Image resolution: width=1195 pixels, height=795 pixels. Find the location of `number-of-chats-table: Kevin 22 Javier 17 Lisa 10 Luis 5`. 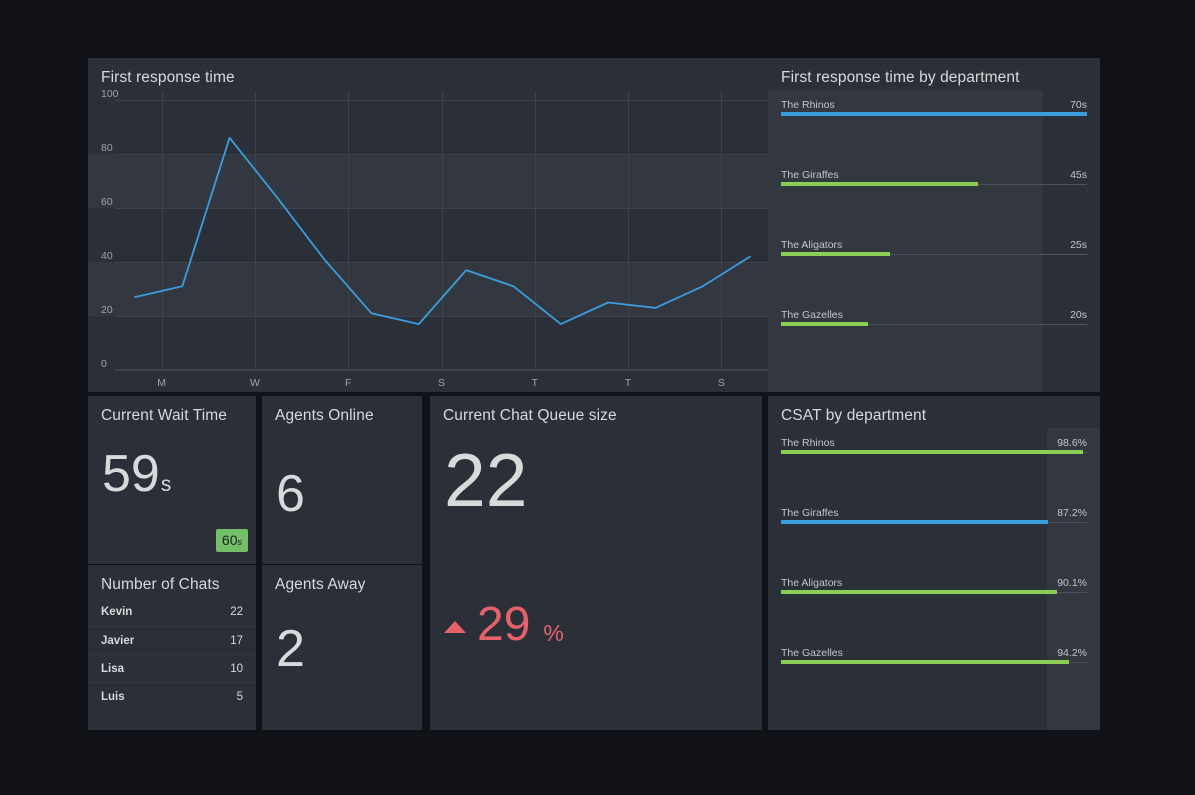

number-of-chats-table: Kevin 22 Javier 17 Lisa 10 Luis 5 is located at coordinates (172, 654).